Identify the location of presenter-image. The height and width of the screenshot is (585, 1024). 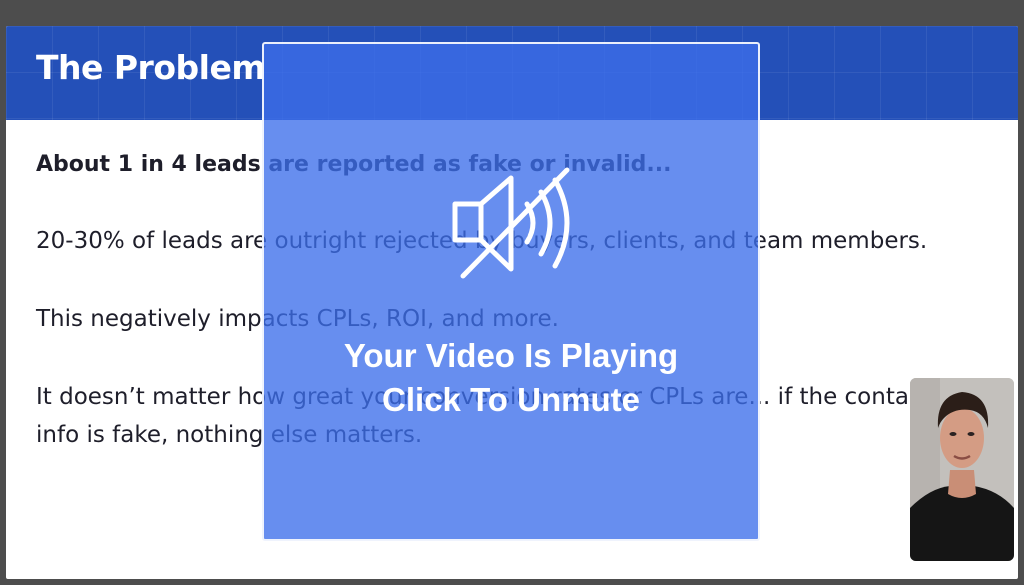
(962, 469).